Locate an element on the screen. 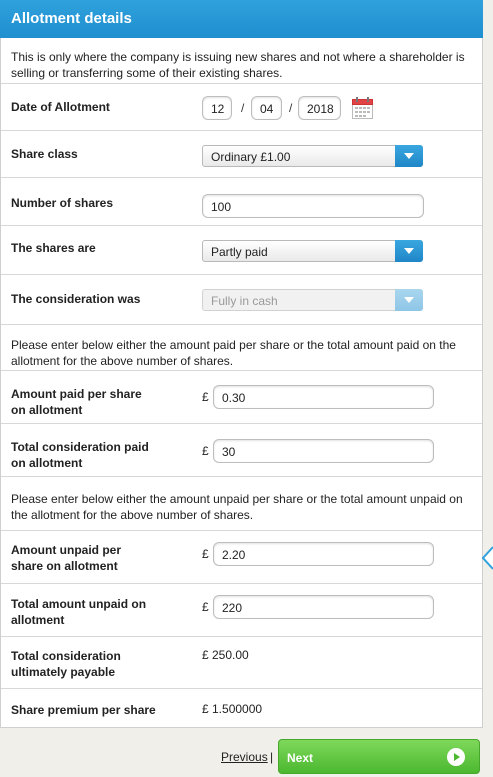 This screenshot has height=777, width=493. label-line: Total consideration paid is located at coordinates (80, 447).